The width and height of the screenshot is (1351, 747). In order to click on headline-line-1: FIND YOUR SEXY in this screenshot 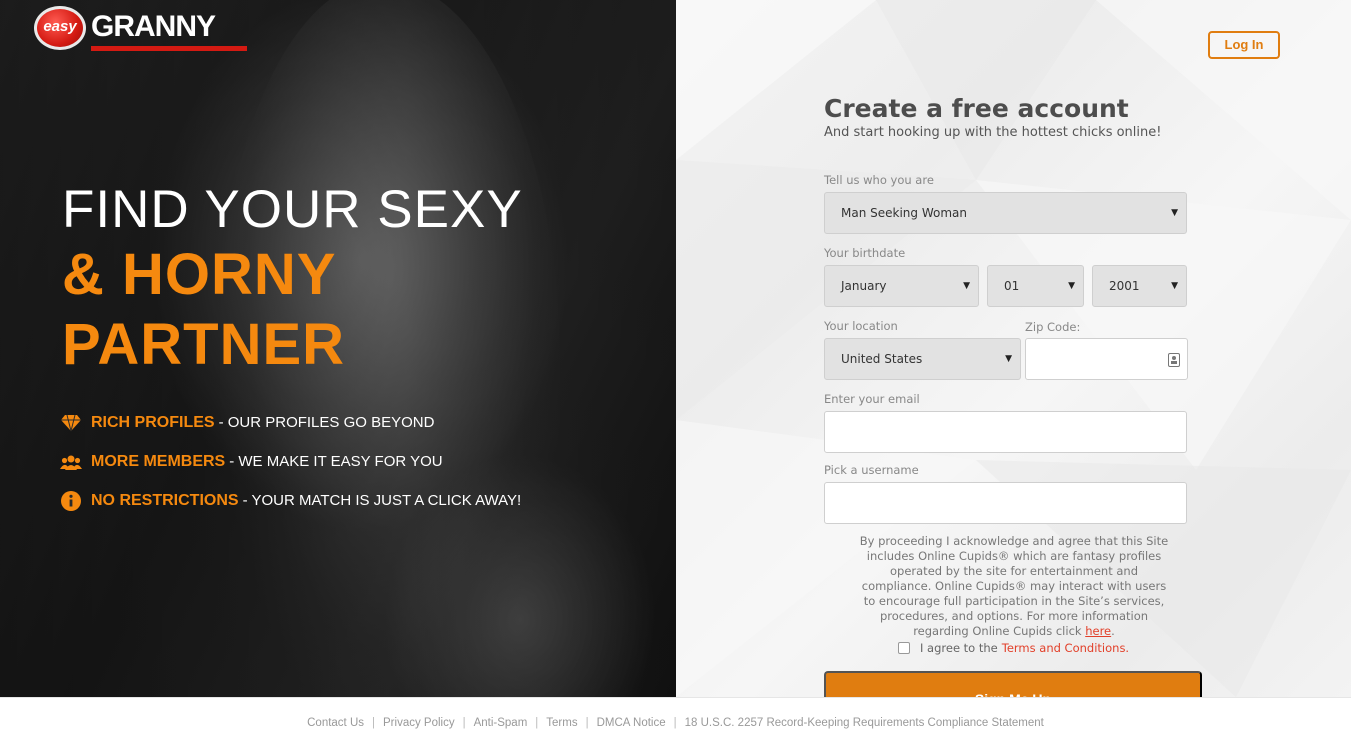, I will do `click(292, 209)`.